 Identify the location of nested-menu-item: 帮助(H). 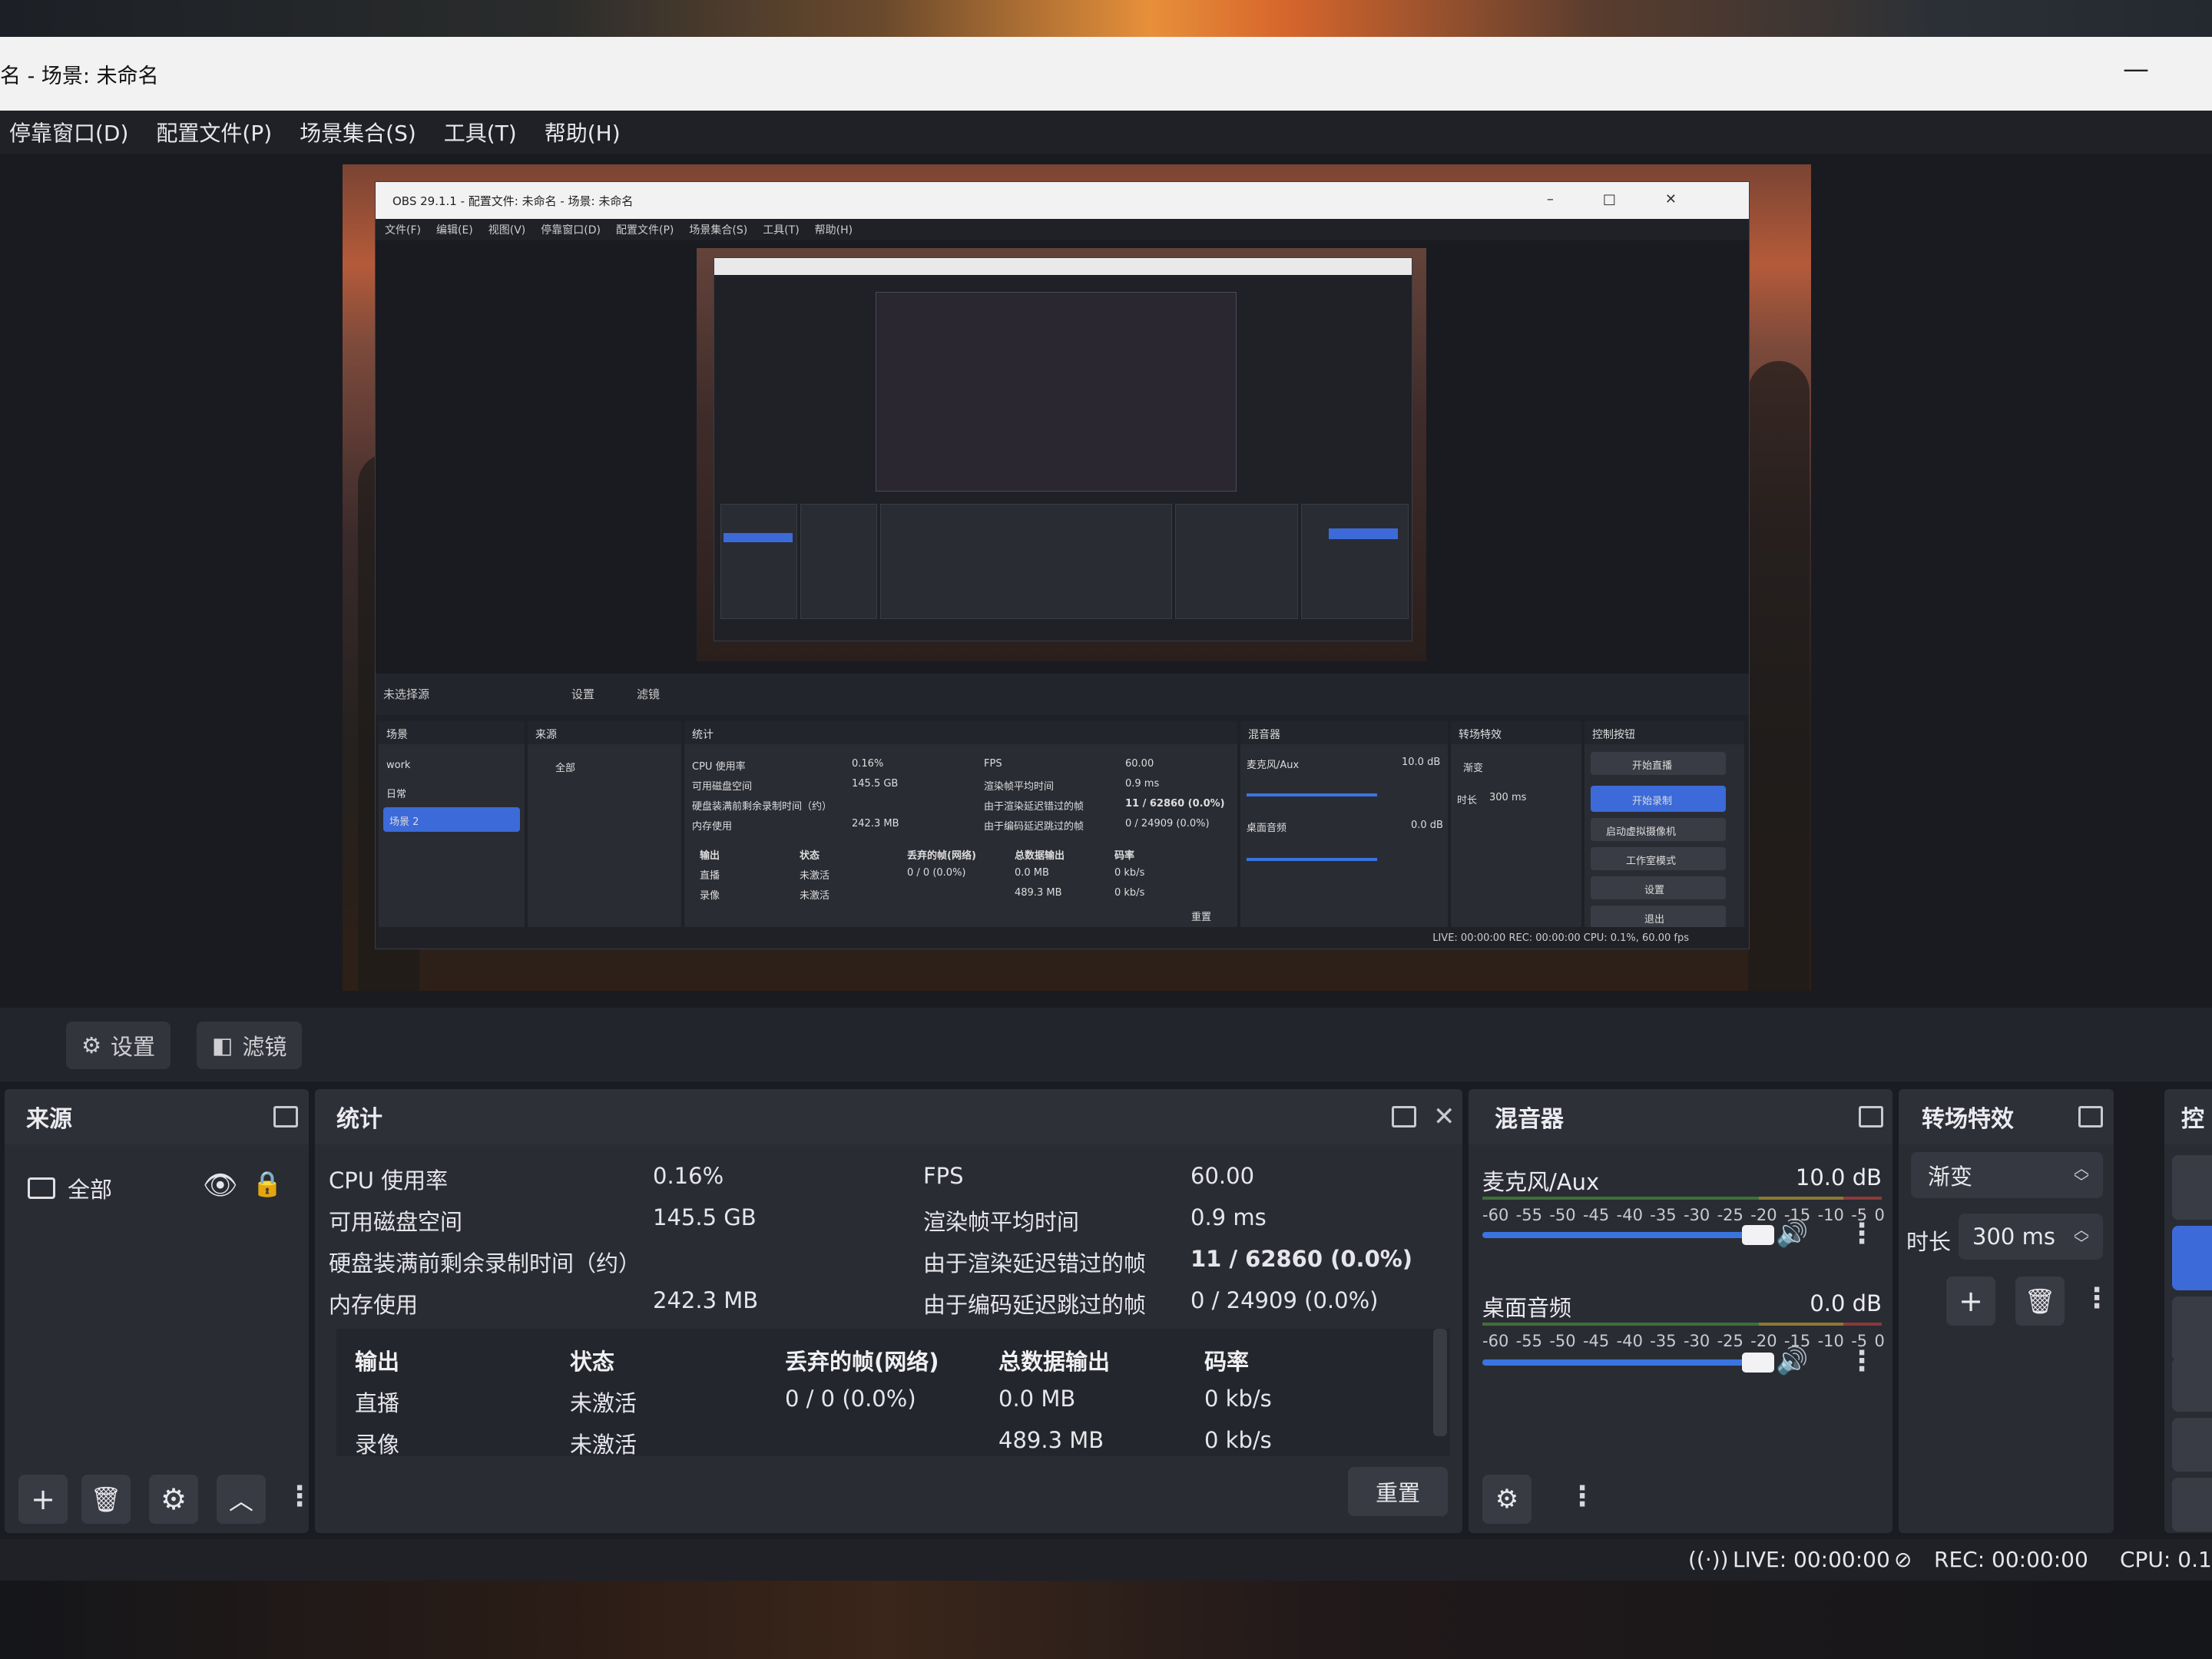
(834, 231).